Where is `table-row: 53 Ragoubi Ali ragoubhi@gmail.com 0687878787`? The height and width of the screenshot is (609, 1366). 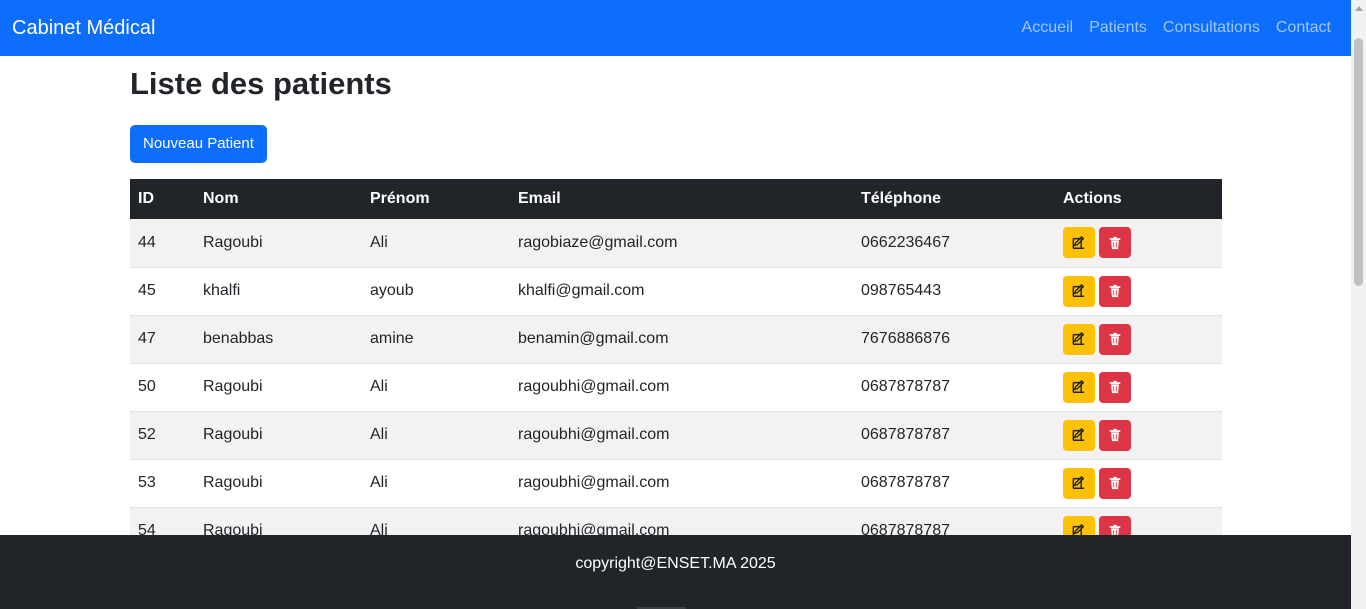 table-row: 53 Ragoubi Ali ragoubhi@gmail.com 0687878787 is located at coordinates (676, 483).